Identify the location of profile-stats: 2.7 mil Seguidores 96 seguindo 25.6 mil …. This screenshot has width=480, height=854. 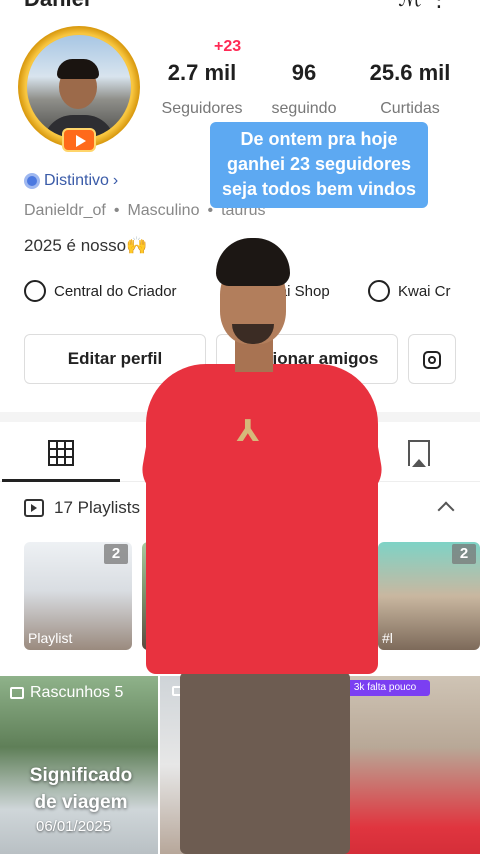
(310, 90).